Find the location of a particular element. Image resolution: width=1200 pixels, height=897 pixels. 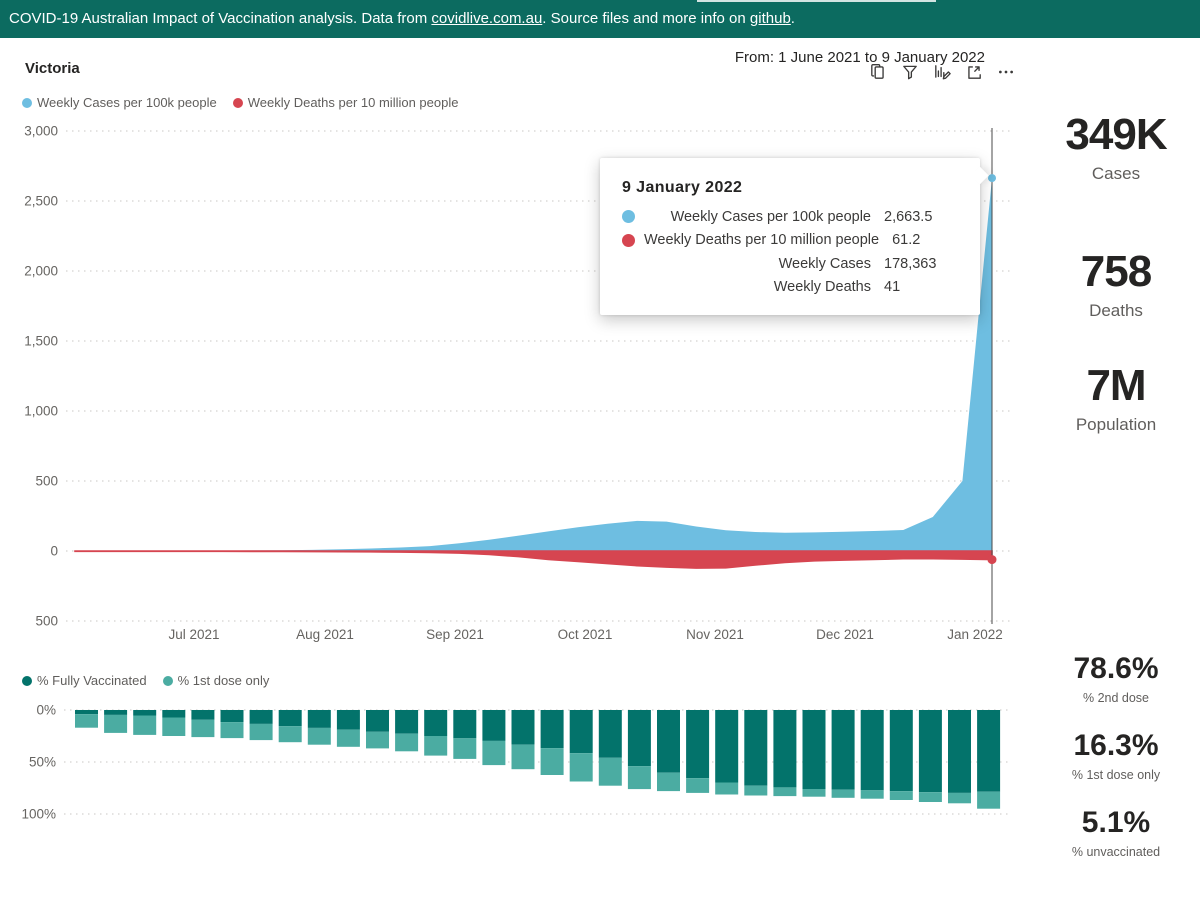

tooltip-row-value: 178,363 is located at coordinates (910, 263).